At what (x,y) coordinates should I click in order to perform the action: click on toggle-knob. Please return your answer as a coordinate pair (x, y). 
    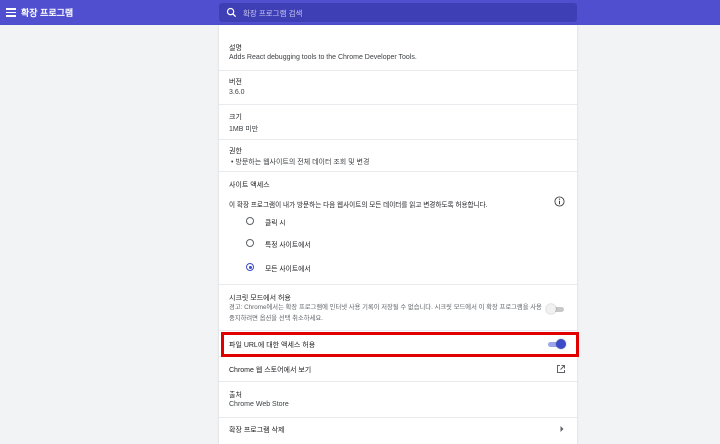
    Looking at the image, I should click on (551, 309).